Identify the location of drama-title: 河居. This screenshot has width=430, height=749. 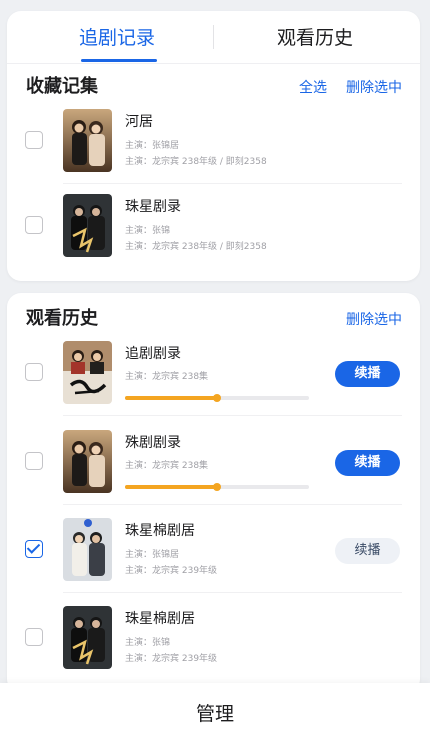
(139, 122).